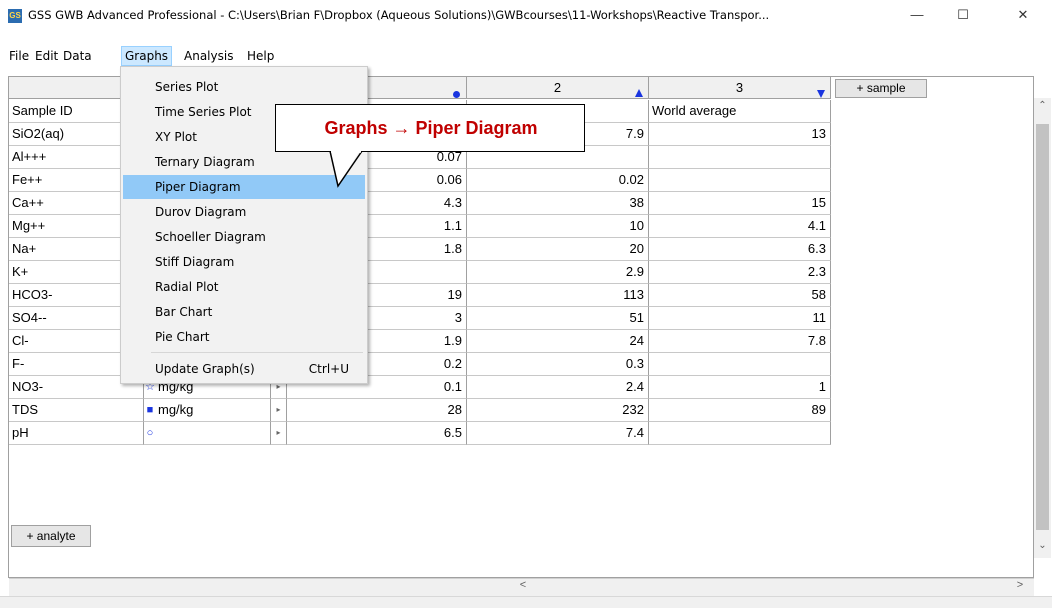 The height and width of the screenshot is (608, 1052). What do you see at coordinates (244, 312) in the screenshot?
I see `menu-bar-chart: Bar Chart` at bounding box center [244, 312].